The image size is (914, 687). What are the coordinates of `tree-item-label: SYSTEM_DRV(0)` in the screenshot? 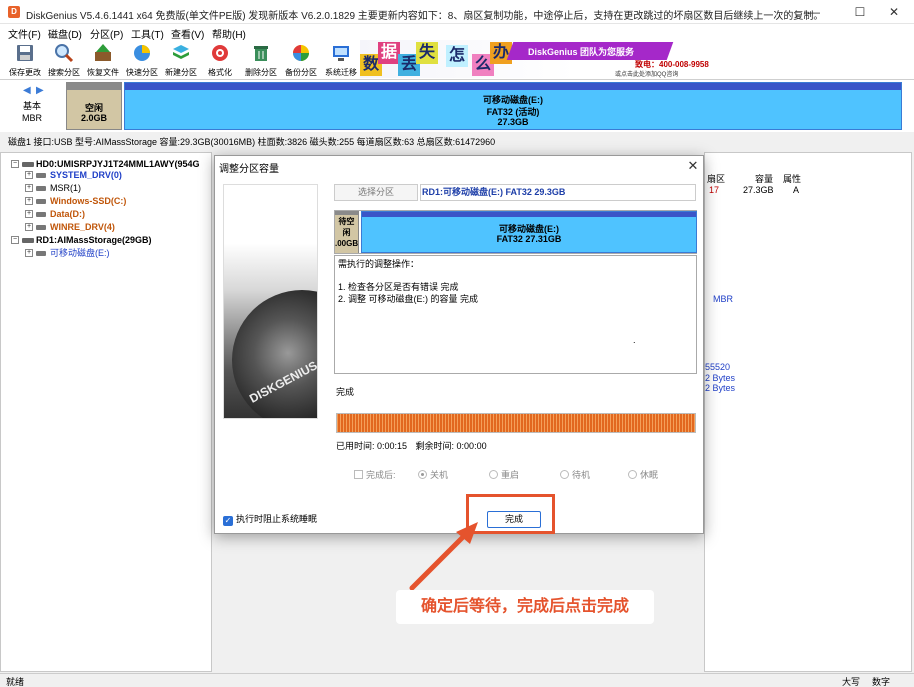 It's located at (86, 175).